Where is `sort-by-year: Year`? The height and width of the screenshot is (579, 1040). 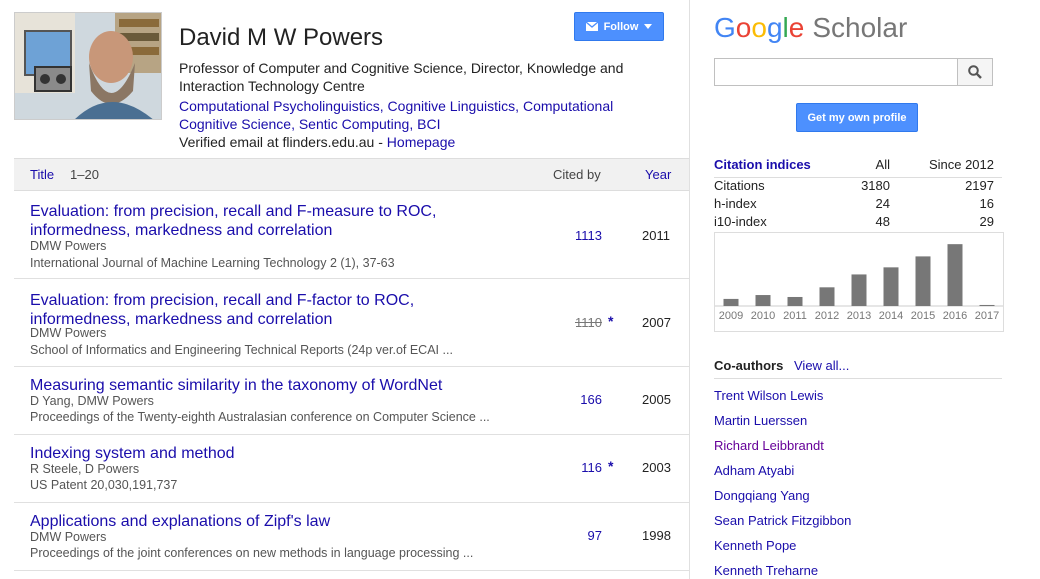
sort-by-year: Year is located at coordinates (658, 174).